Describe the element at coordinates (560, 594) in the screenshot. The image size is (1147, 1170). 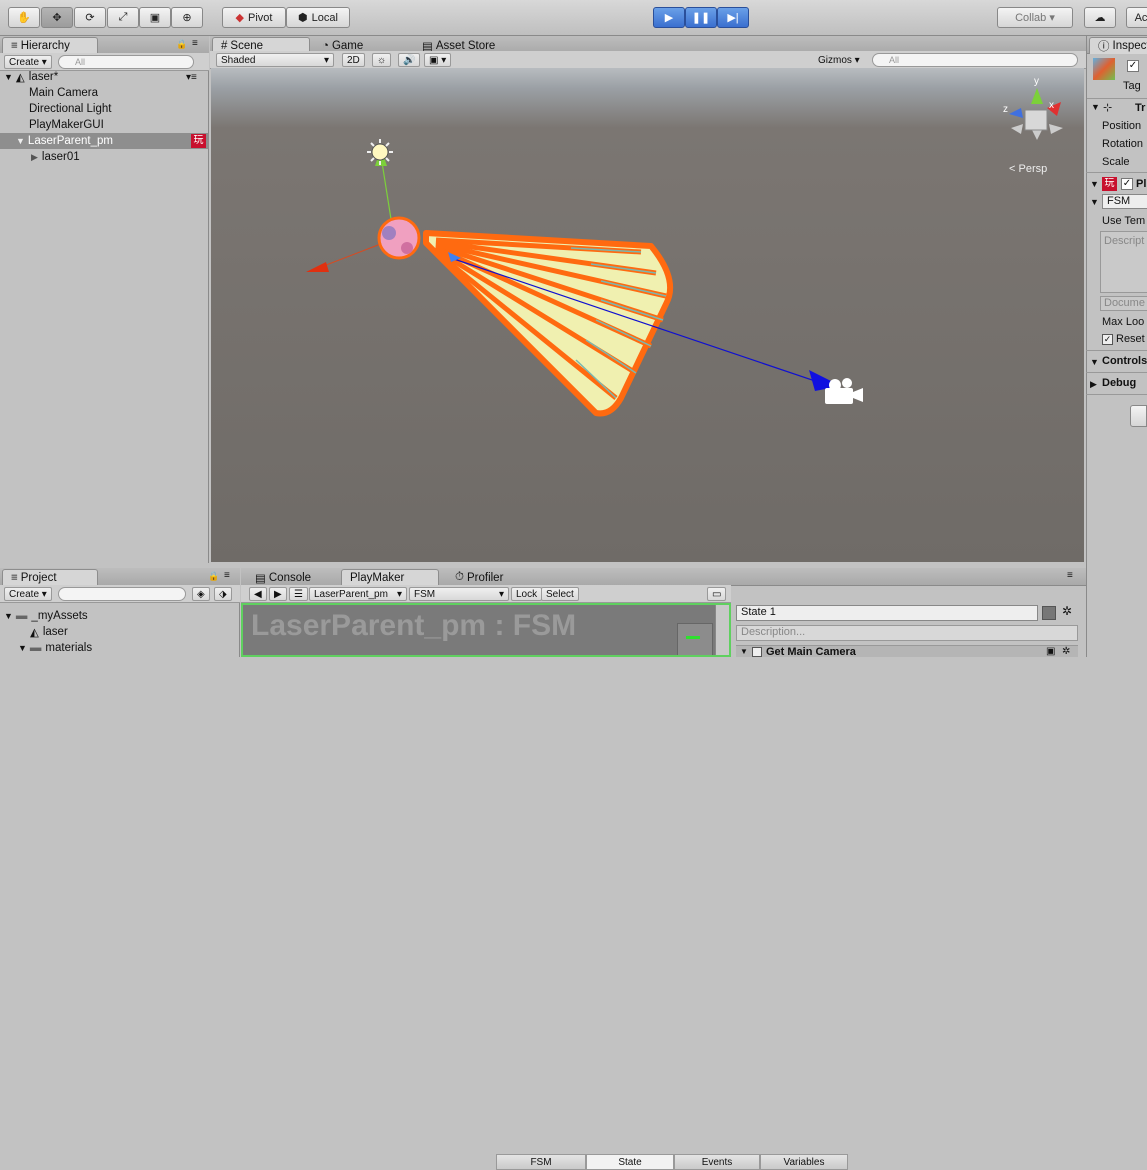
I see `select-button: Select` at that location.